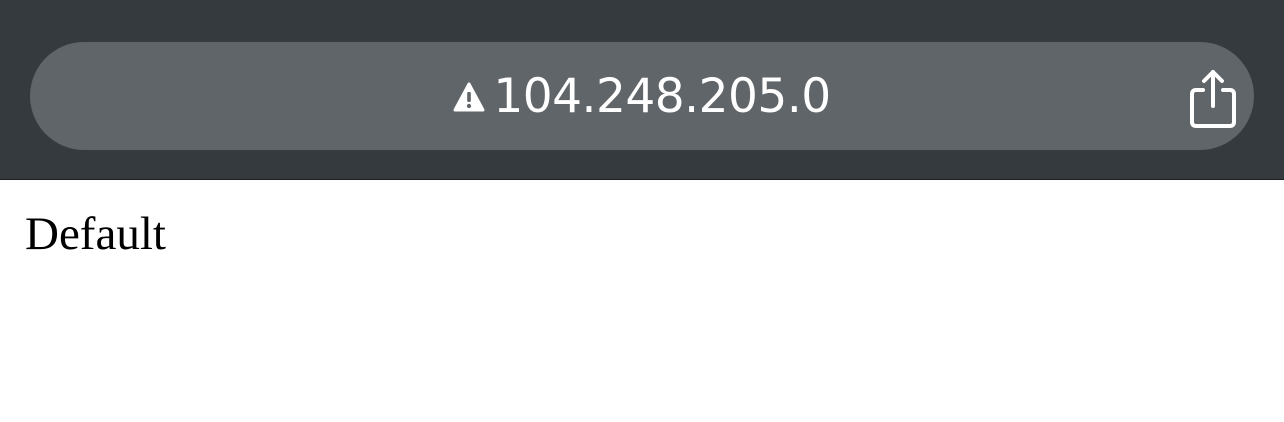  What do you see at coordinates (95, 234) in the screenshot?
I see `page-text: Default` at bounding box center [95, 234].